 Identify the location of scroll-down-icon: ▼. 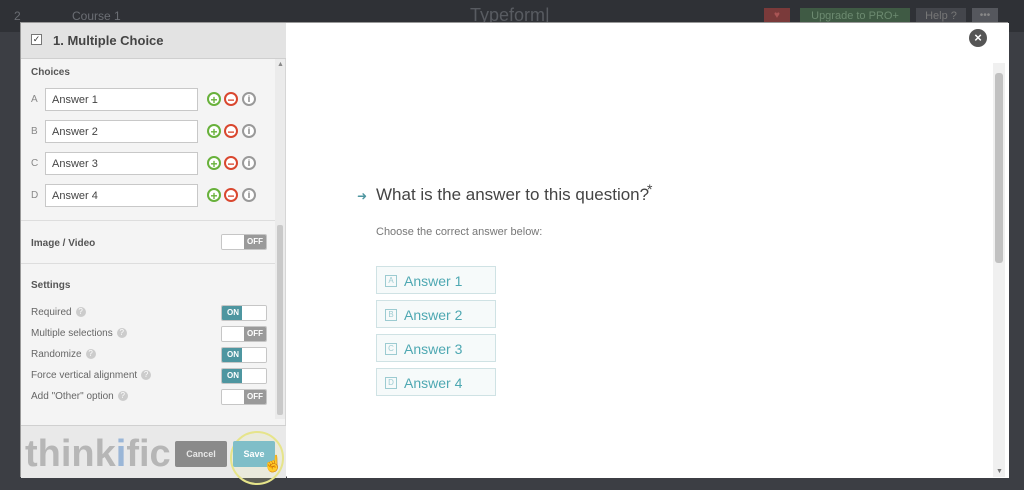
(999, 471).